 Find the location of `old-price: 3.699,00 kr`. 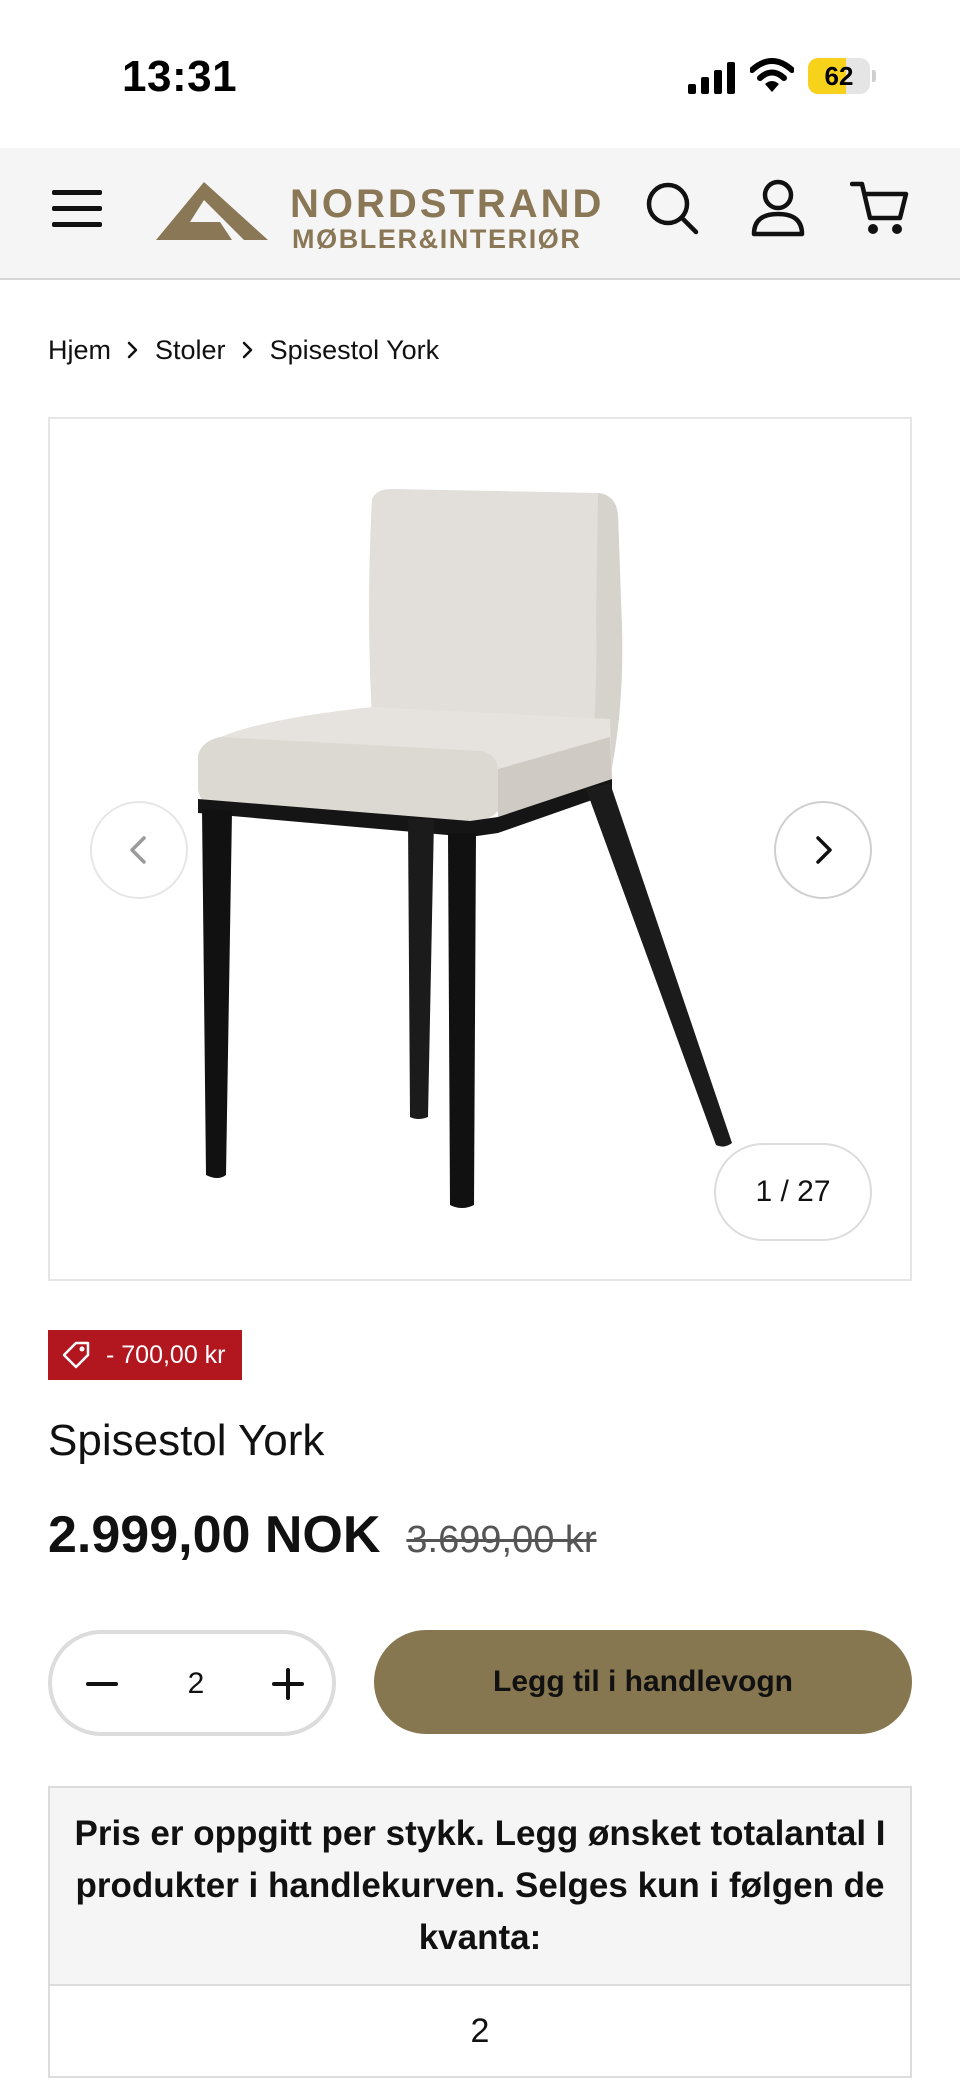

old-price: 3.699,00 kr is located at coordinates (501, 1540).